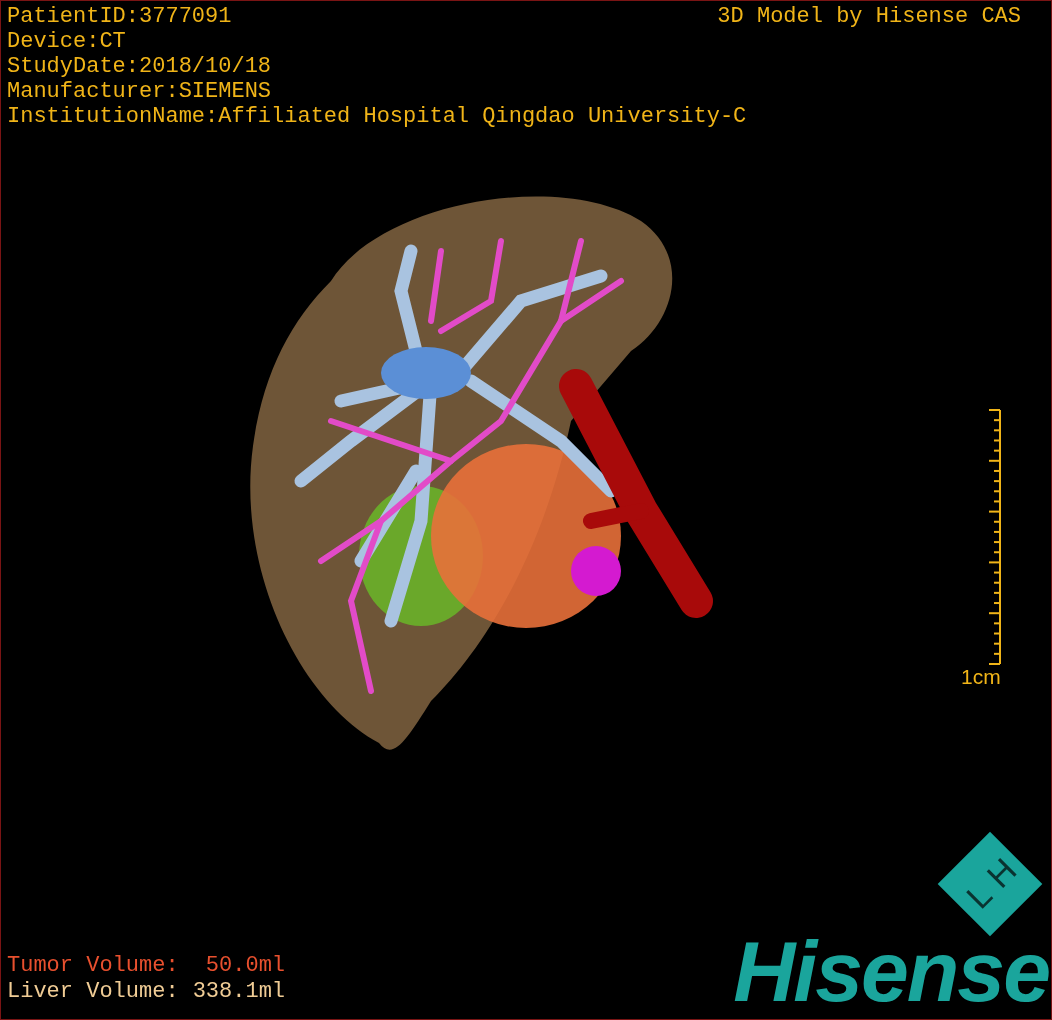 This screenshot has height=1020, width=1052. What do you see at coordinates (981, 677) in the screenshot?
I see `scale-label: 1cm` at bounding box center [981, 677].